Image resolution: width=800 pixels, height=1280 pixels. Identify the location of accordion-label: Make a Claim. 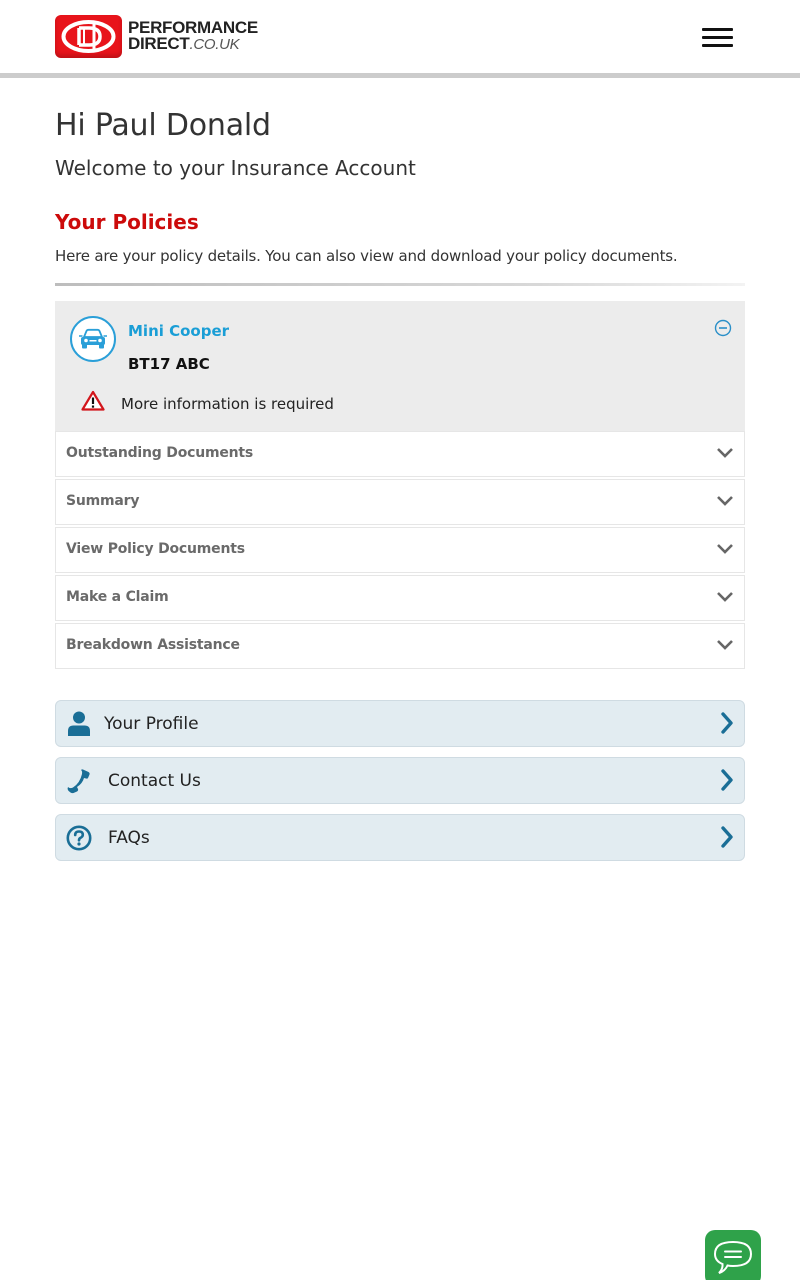
(117, 597).